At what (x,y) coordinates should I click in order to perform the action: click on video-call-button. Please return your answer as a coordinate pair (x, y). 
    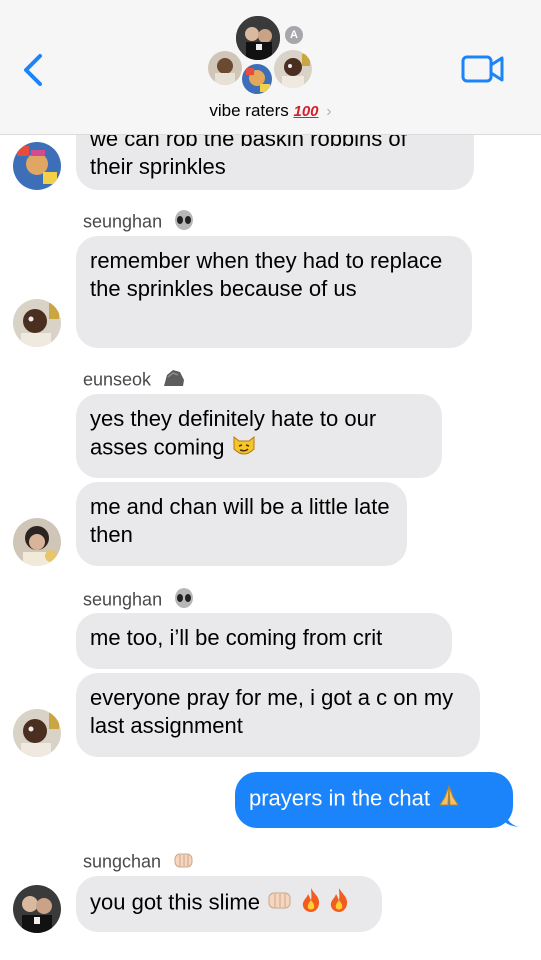
    Looking at the image, I should click on (483, 69).